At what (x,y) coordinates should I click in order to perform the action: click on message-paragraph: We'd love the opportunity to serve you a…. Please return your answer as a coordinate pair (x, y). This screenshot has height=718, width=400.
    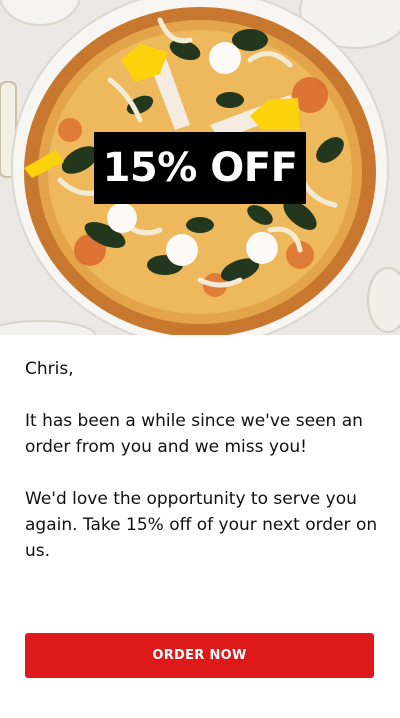
    Looking at the image, I should click on (201, 525).